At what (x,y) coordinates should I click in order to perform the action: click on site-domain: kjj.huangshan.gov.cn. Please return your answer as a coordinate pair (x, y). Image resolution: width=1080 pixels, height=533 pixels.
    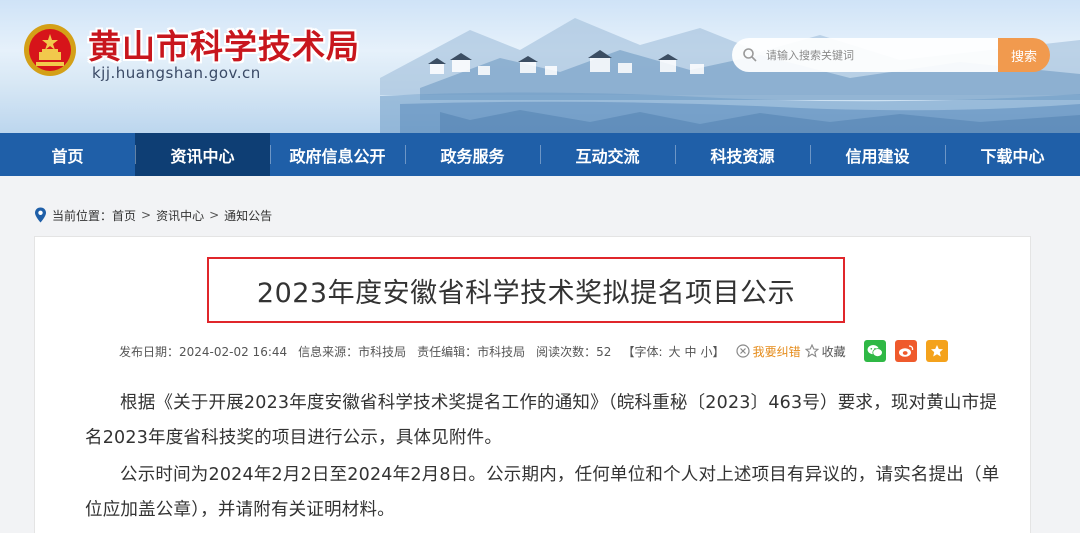
    Looking at the image, I should click on (176, 73).